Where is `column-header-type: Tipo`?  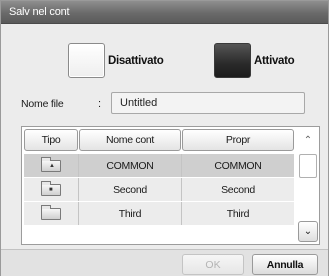 column-header-type: Tipo is located at coordinates (51, 140).